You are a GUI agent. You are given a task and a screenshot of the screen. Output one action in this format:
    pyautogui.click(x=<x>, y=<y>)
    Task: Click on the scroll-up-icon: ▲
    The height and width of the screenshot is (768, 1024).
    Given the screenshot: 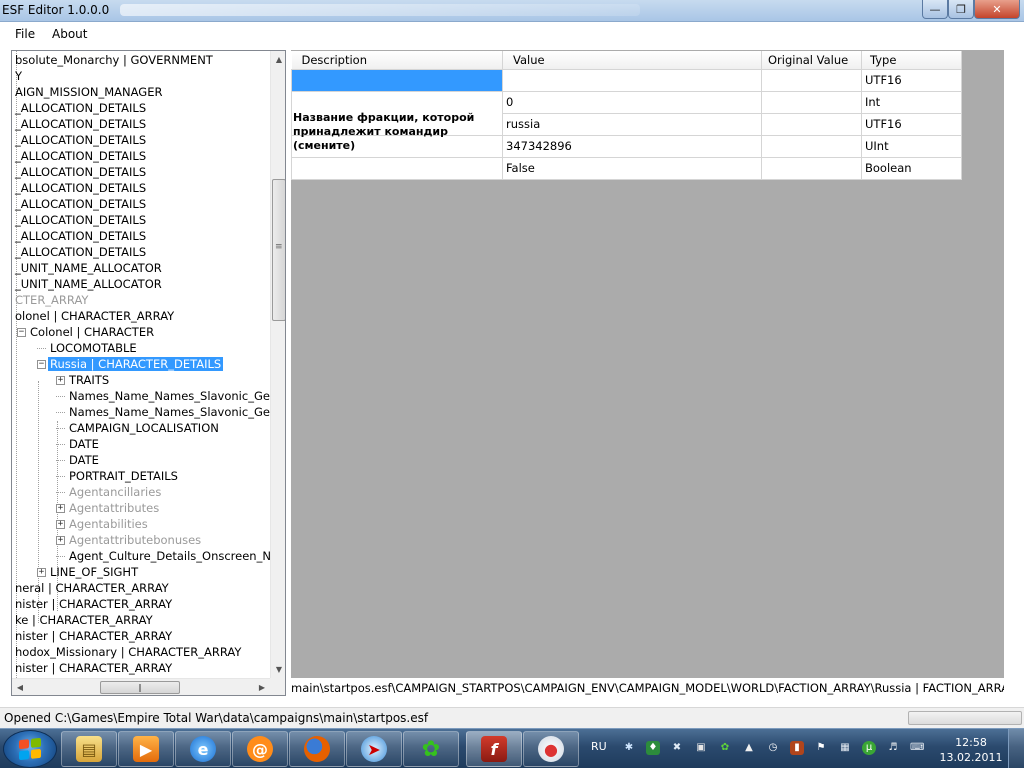 What is the action you would take?
    pyautogui.click(x=278, y=59)
    